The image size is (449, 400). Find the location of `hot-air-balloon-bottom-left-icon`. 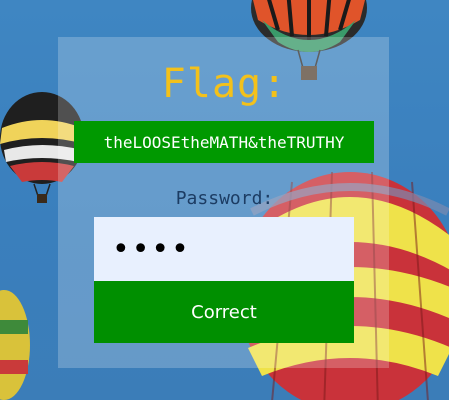

hot-air-balloon-bottom-left-icon is located at coordinates (15, 345).